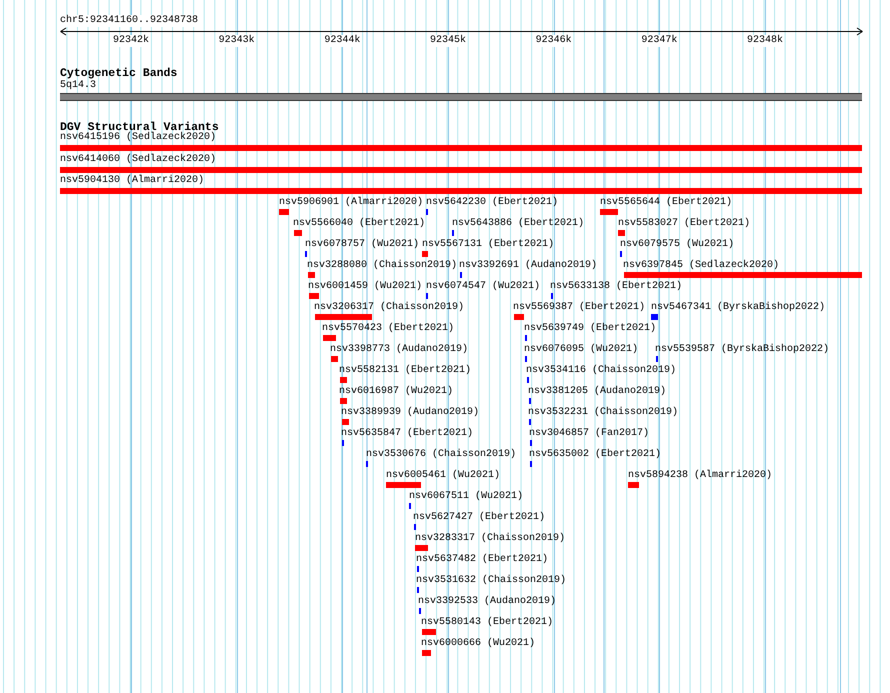  What do you see at coordinates (659, 41) in the screenshot?
I see `tick-label: 92347k` at bounding box center [659, 41].